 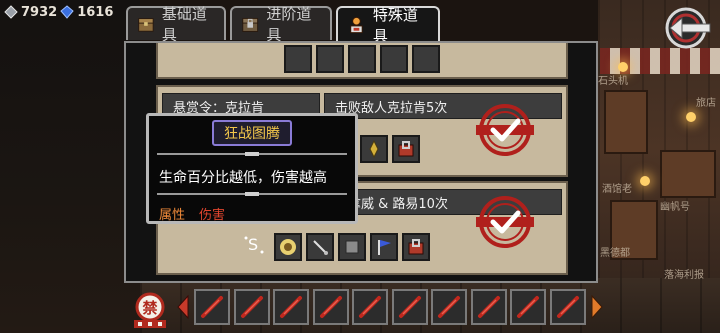 What do you see at coordinates (684, 275) in the screenshot?
I see `background-sign: 落海利报` at bounding box center [684, 275].